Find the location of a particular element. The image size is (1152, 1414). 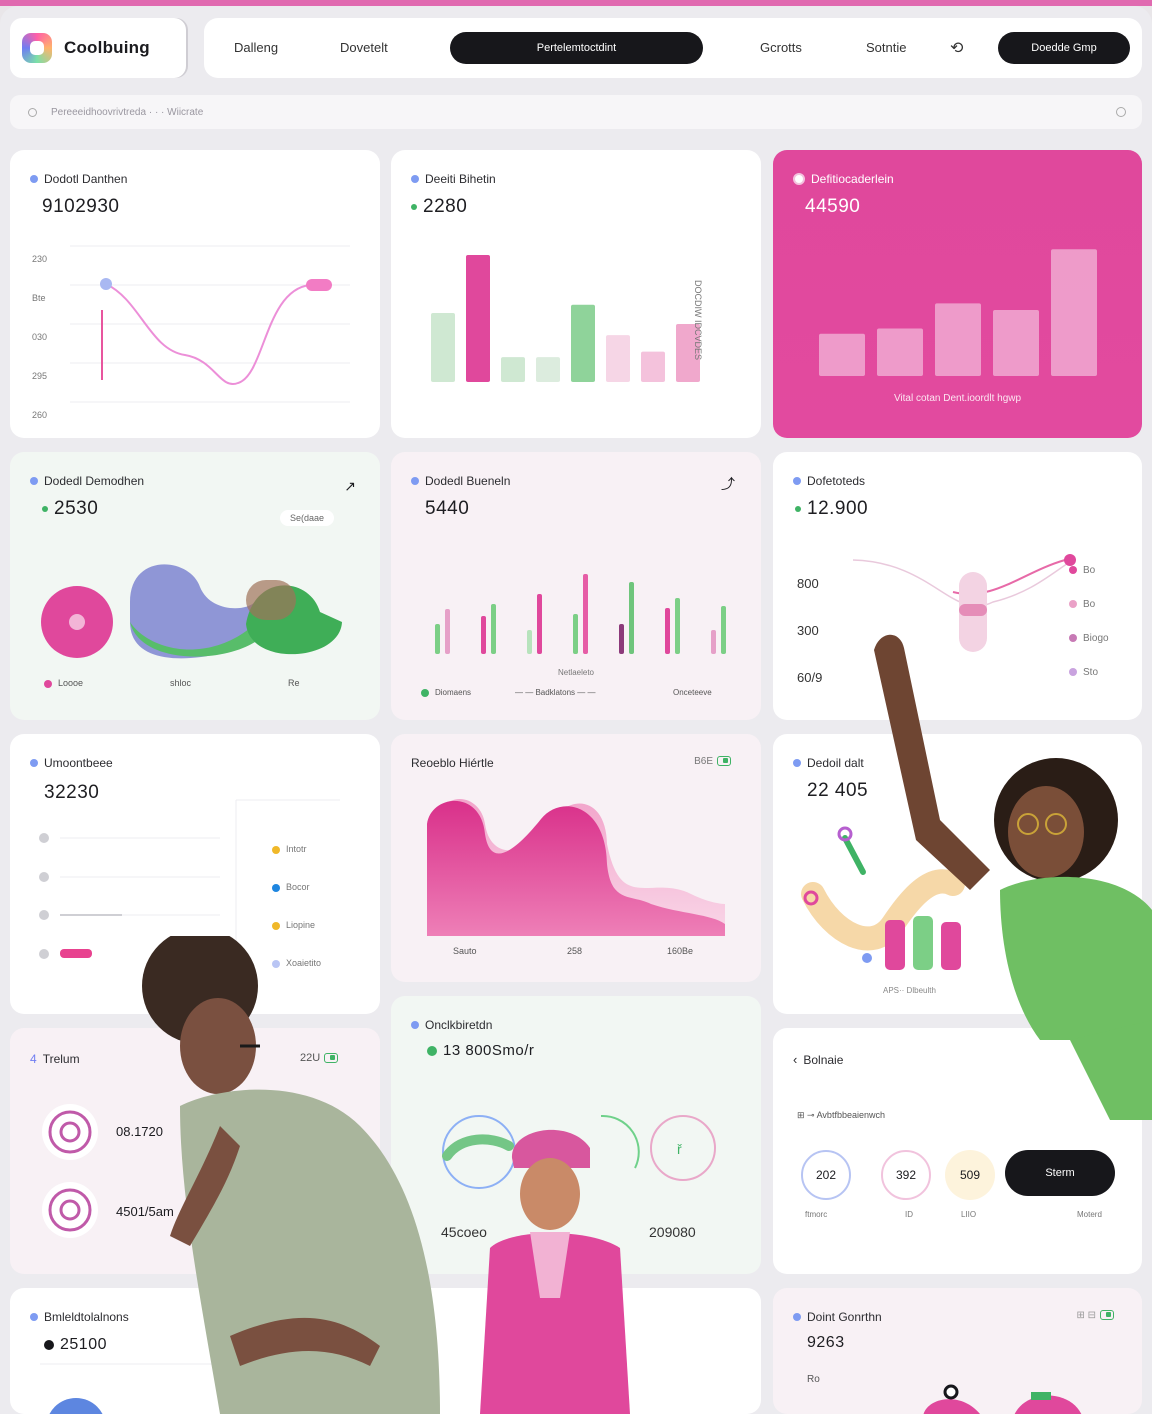

search-placeholder: Pereeeidhoovrivtreda · · · Wiicrate is located at coordinates (127, 112).